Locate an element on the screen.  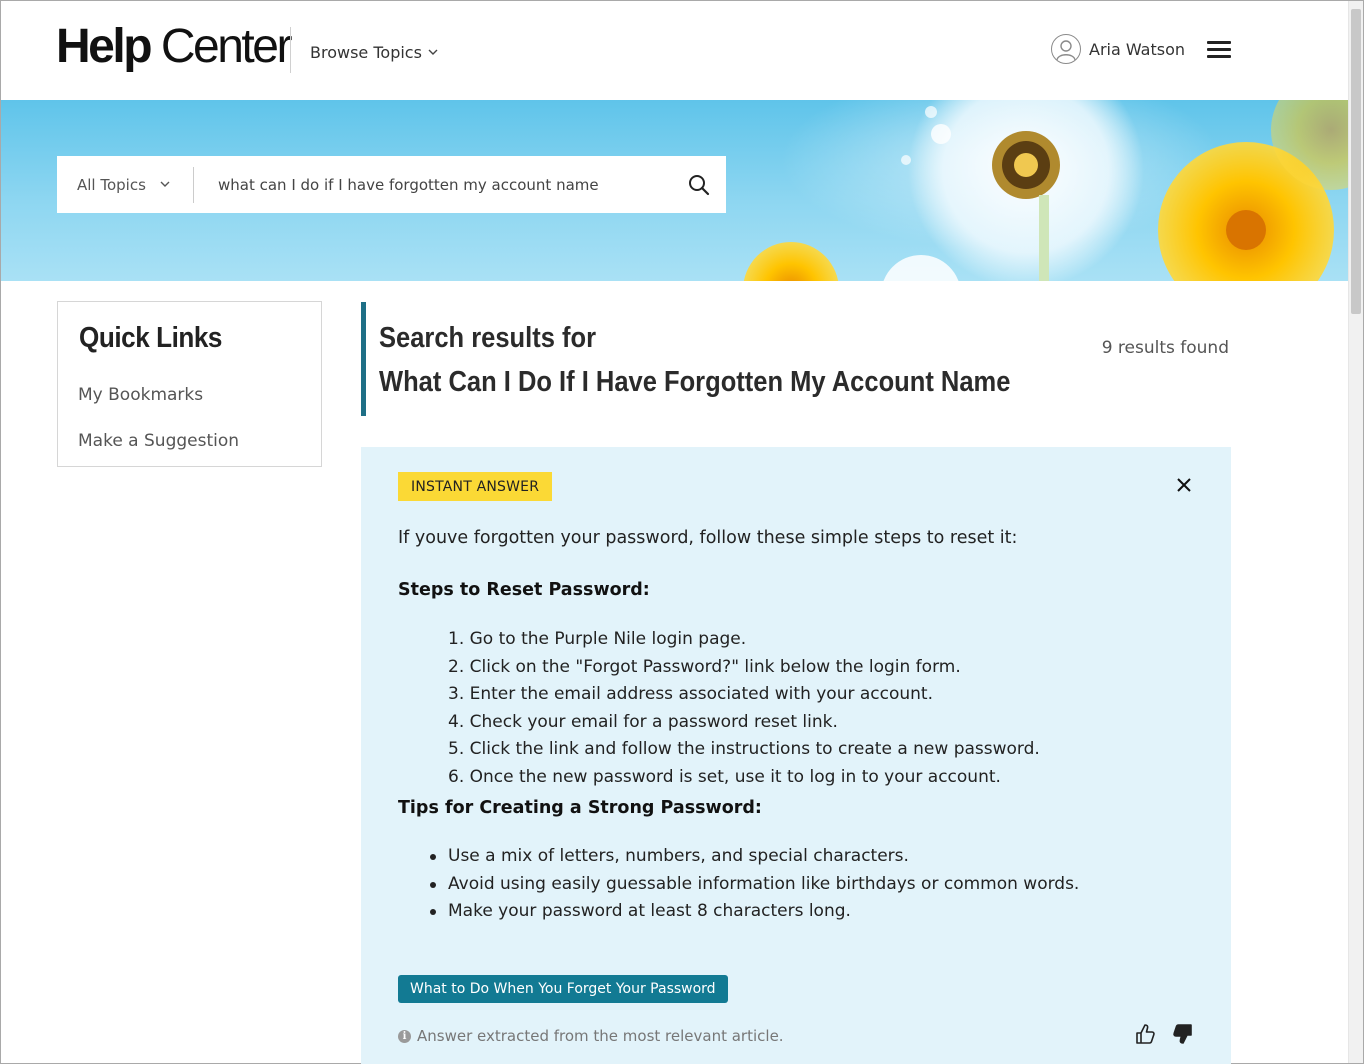
quick-links-title: Quick Links is located at coordinates (151, 338).